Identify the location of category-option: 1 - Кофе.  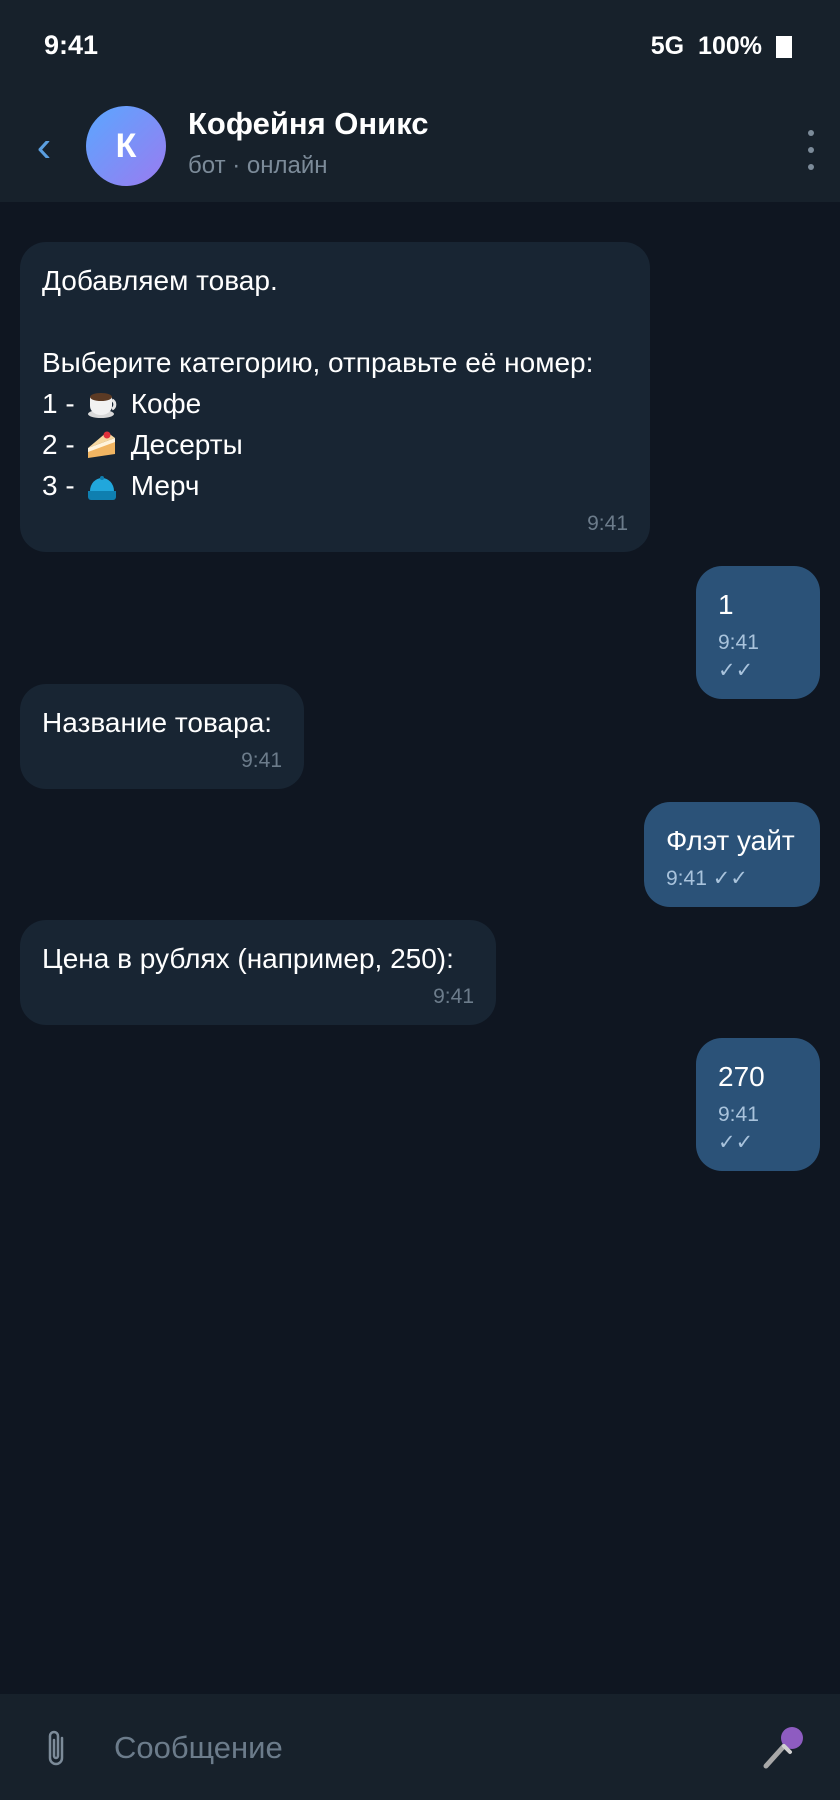
(335, 403).